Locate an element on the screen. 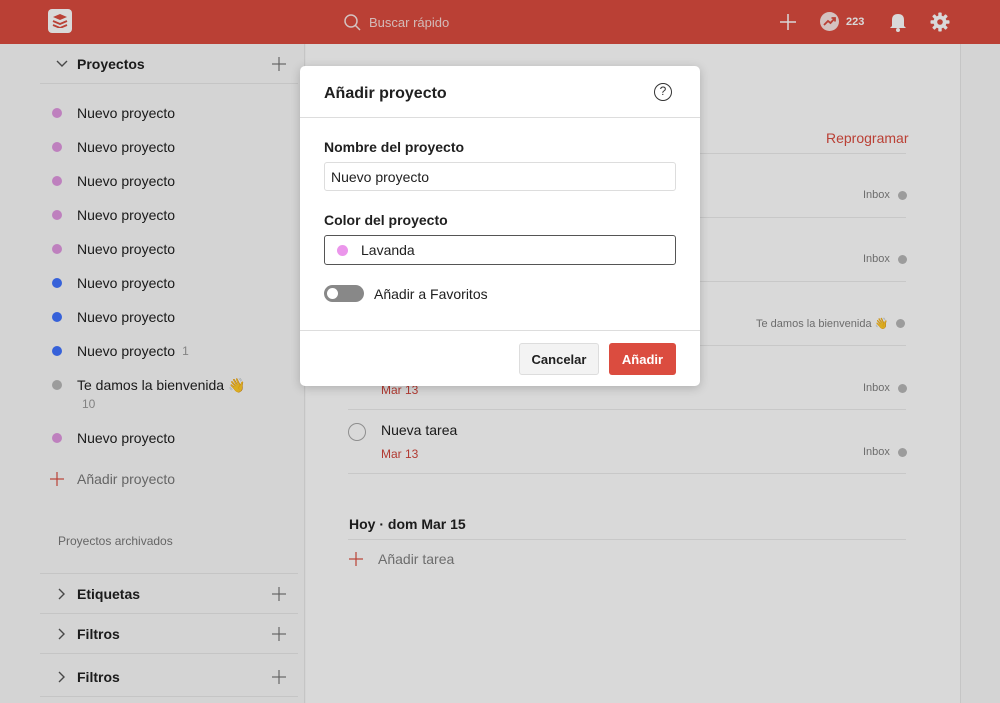  toggle-knob is located at coordinates (332, 293).